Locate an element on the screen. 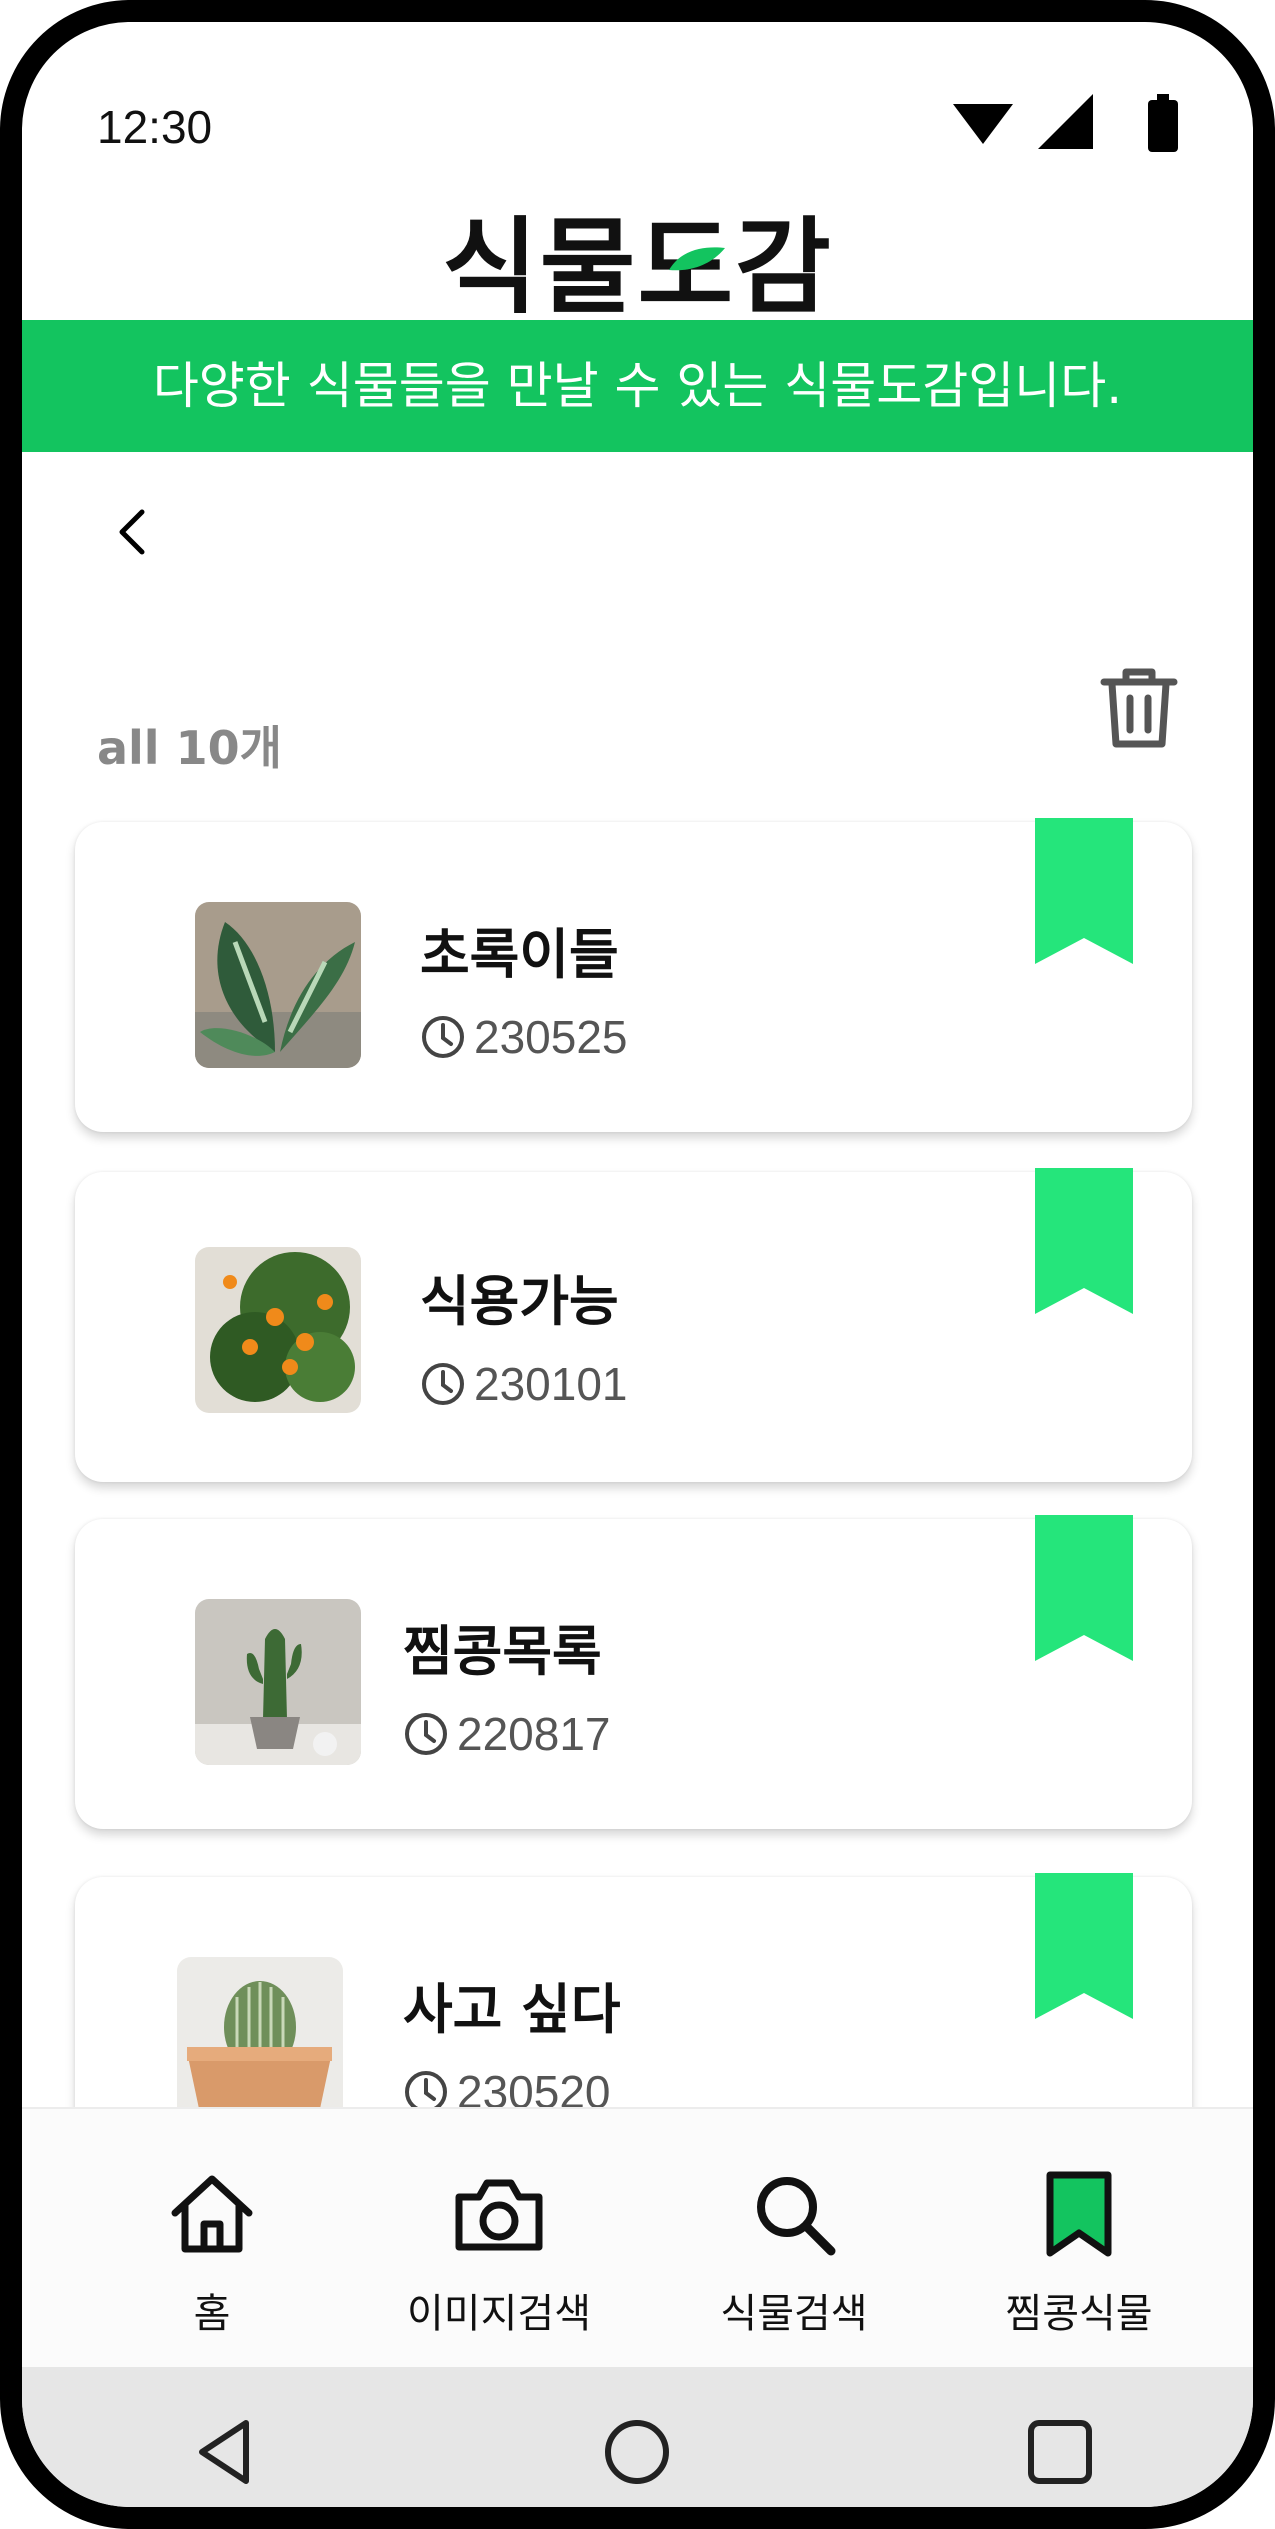 The image size is (1275, 2529). status-time: 12:30 is located at coordinates (155, 127).